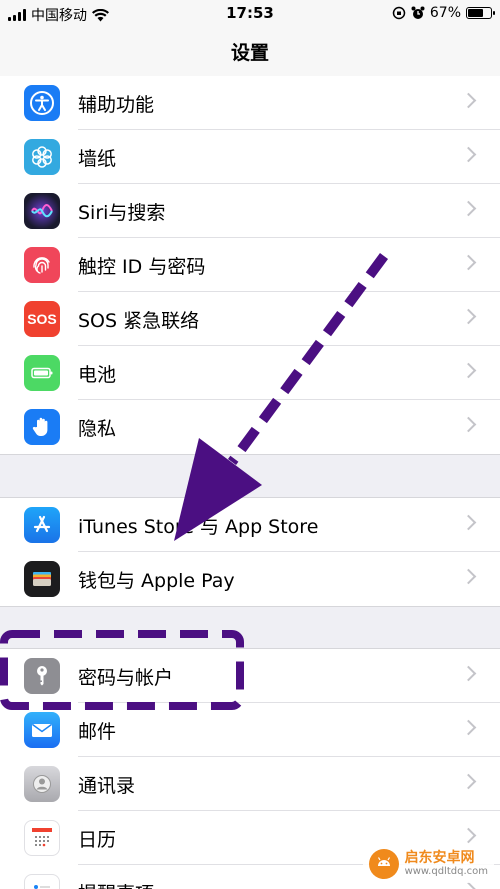 Image resolution: width=500 pixels, height=889 pixels. I want to click on watermark-name: 启东安卓网, so click(439, 858).